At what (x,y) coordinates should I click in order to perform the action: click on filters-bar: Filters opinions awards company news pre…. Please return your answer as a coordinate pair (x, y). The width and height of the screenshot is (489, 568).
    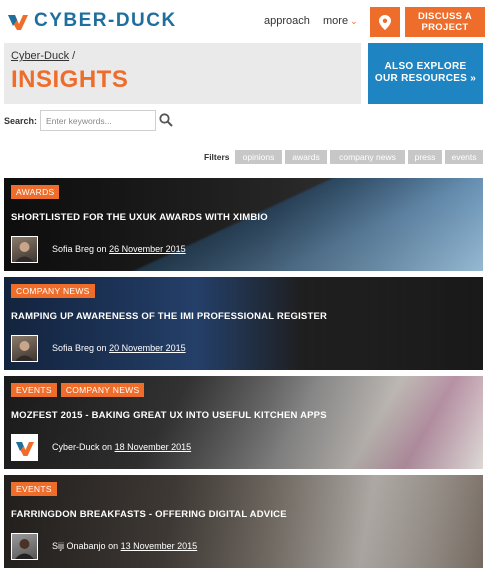
    Looking at the image, I should click on (244, 157).